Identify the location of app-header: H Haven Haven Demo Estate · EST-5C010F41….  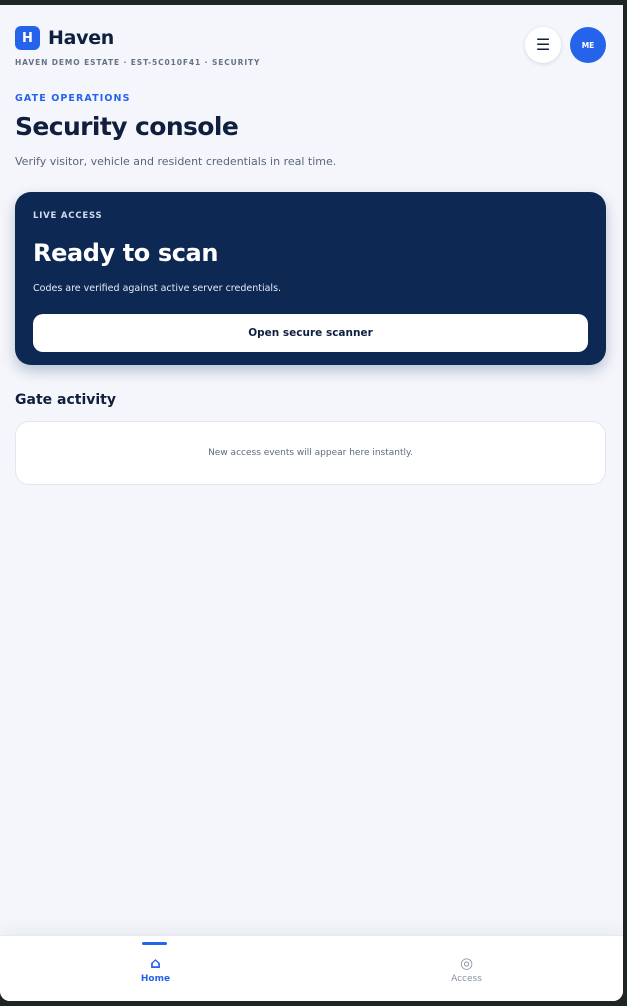
(310, 50).